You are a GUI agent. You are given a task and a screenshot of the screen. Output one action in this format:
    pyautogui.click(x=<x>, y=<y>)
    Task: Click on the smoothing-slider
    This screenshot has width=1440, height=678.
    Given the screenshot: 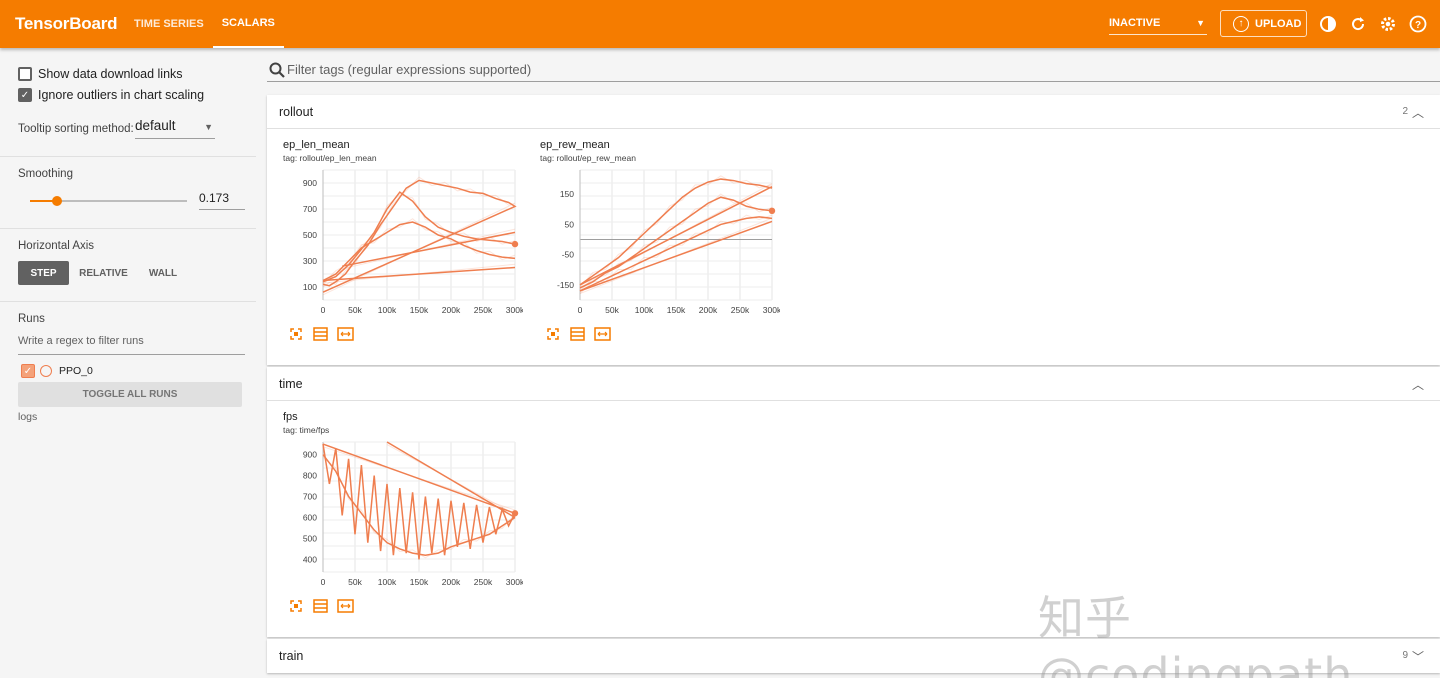 What is the action you would take?
    pyautogui.click(x=108, y=201)
    